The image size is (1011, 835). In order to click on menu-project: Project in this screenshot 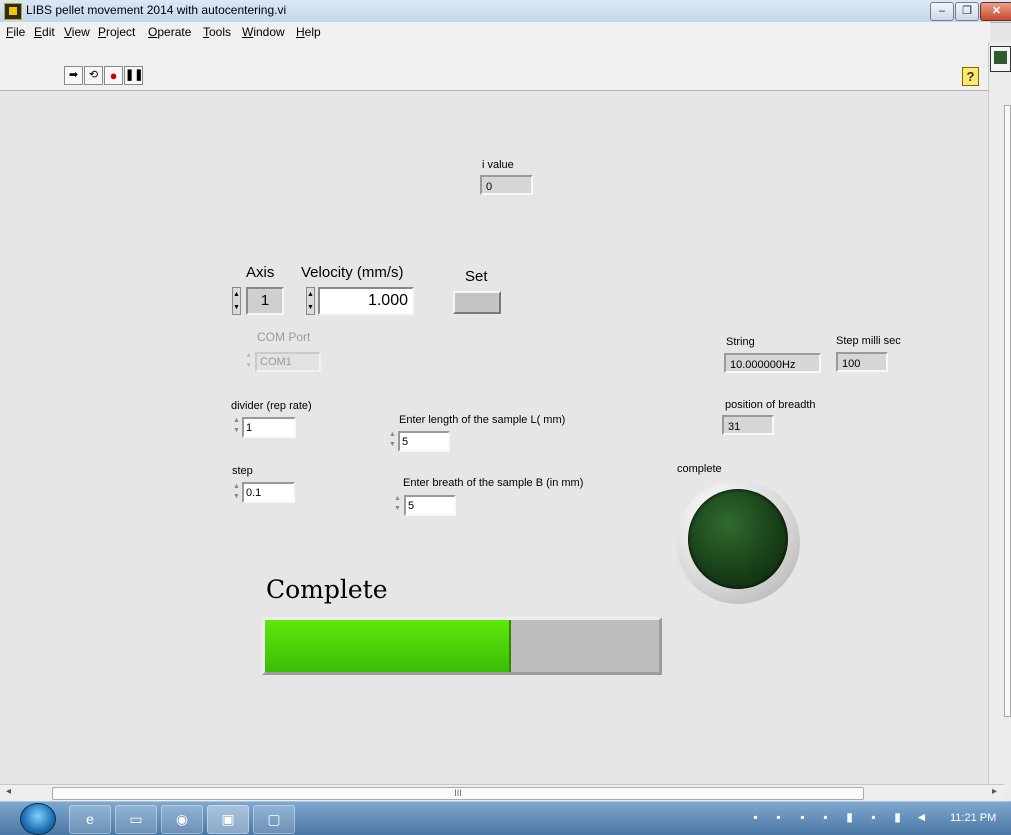, I will do `click(116, 32)`.